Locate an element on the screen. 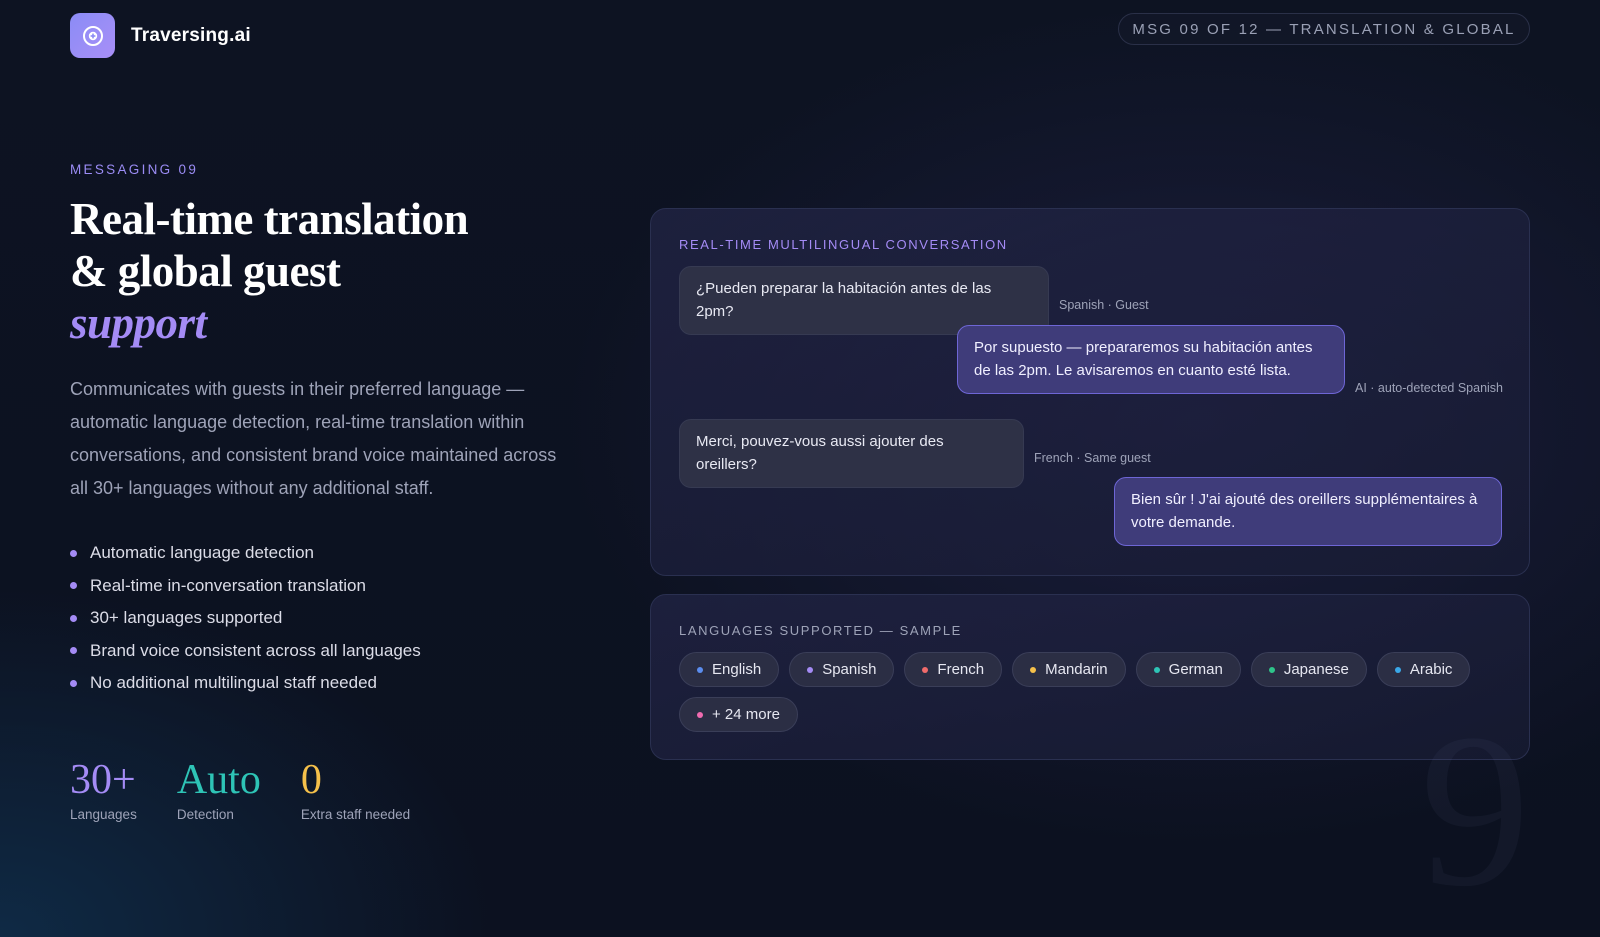 The width and height of the screenshot is (1600, 937). brand-name: Traversing.ai is located at coordinates (191, 35).